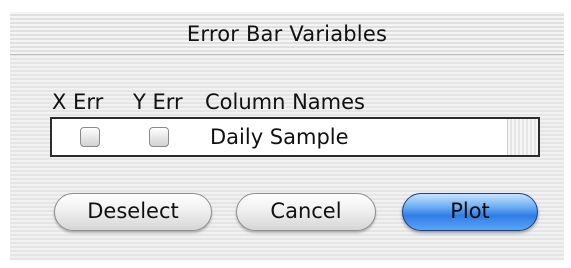 The height and width of the screenshot is (268, 571). What do you see at coordinates (159, 137) in the screenshot?
I see `y-err-checkbox` at bounding box center [159, 137].